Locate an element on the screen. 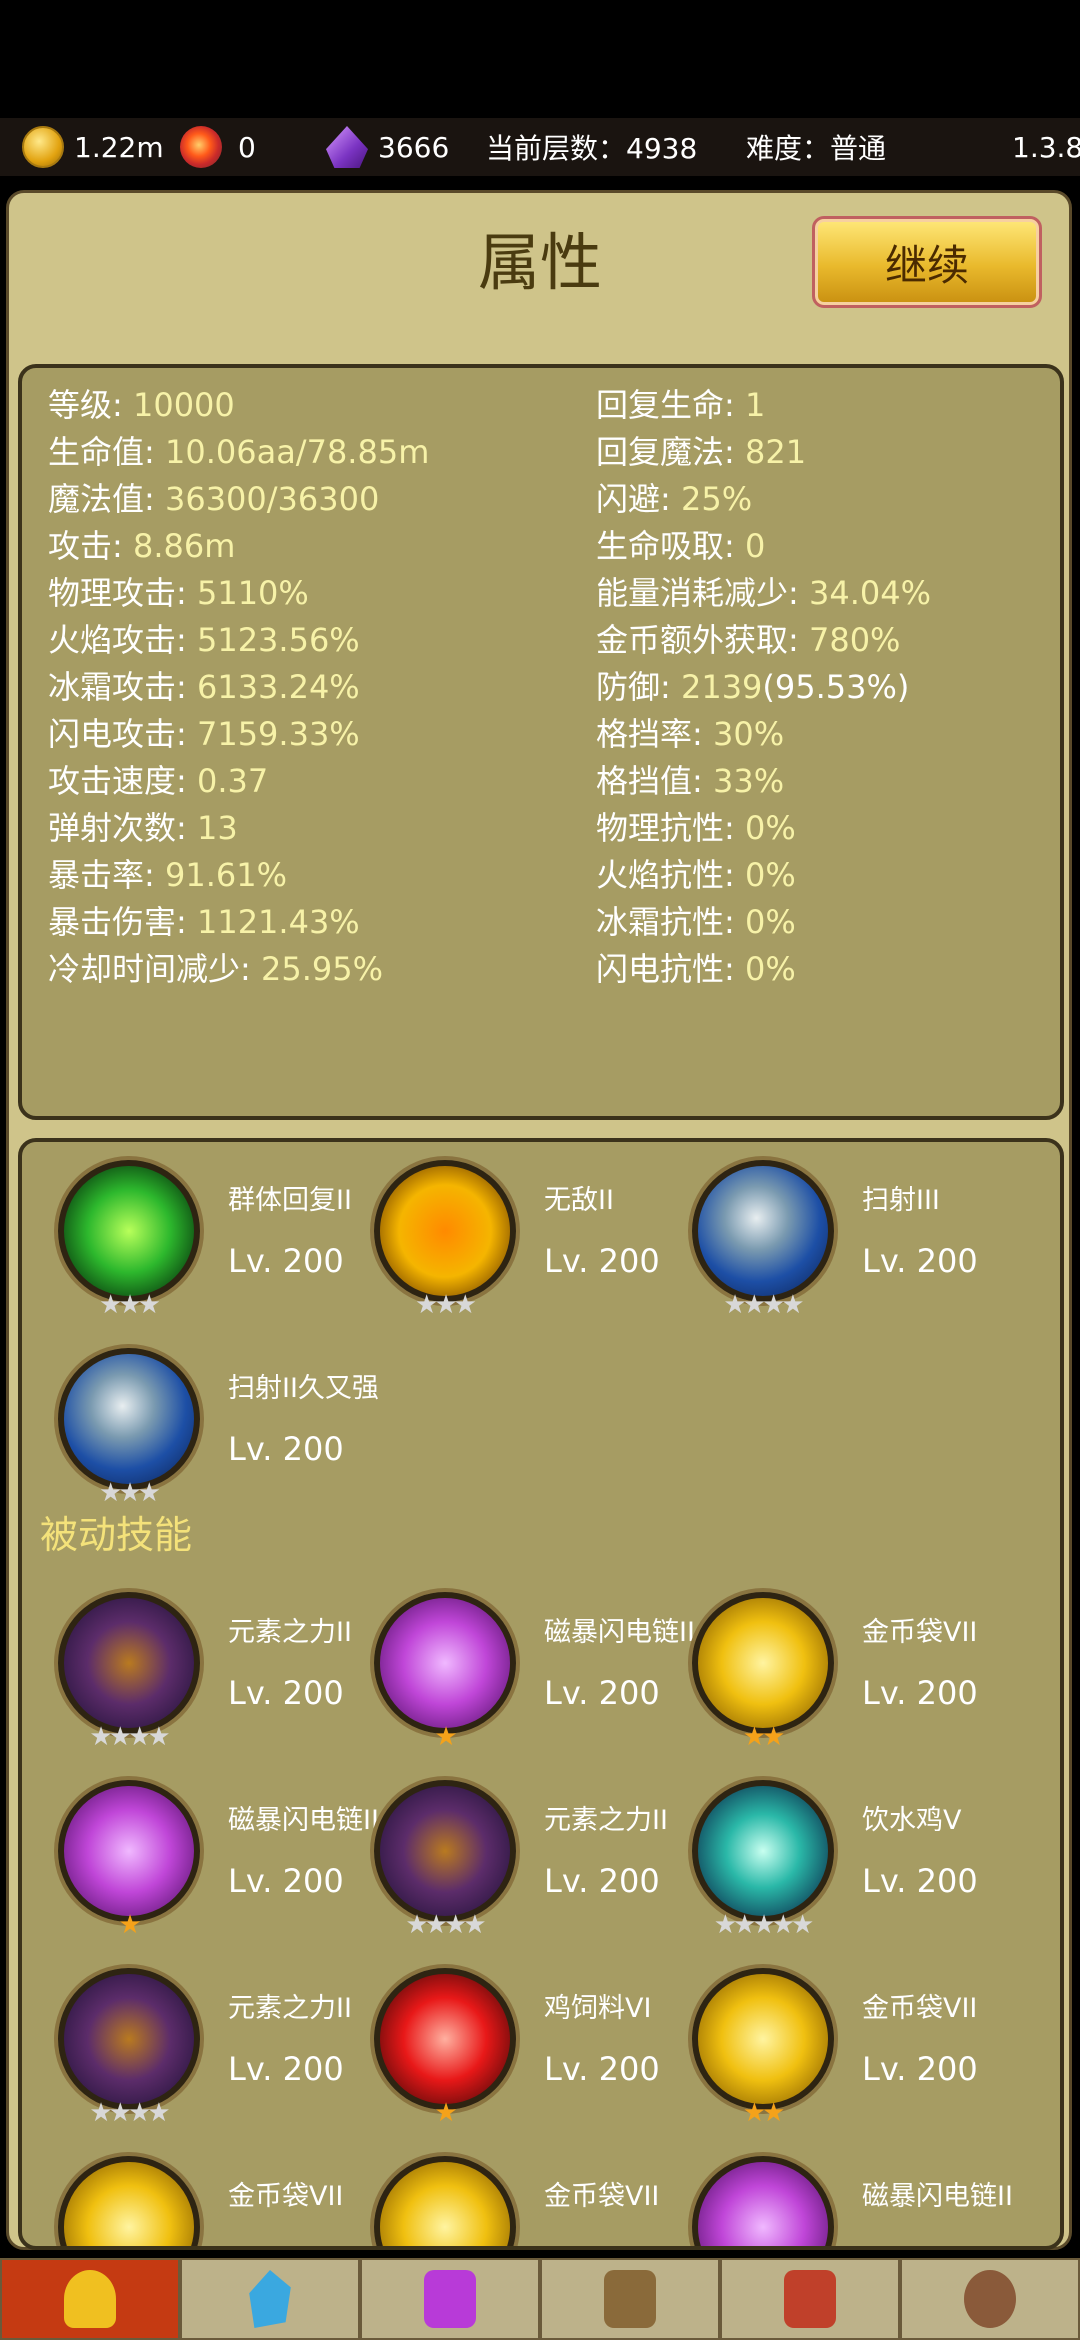  spellbook-icon is located at coordinates (810, 2299).